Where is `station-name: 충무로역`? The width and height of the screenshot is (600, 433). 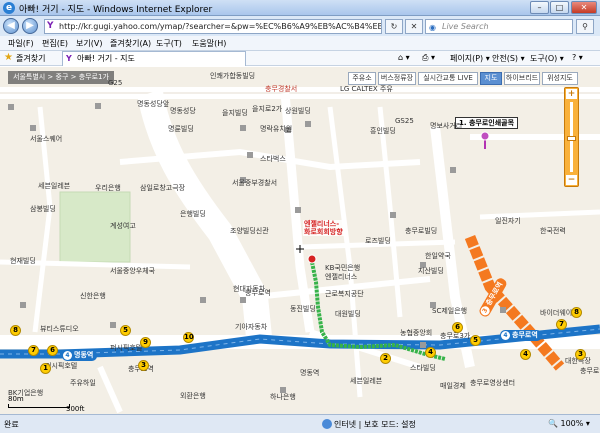
station-name: 충무로역 is located at coordinates (525, 335).